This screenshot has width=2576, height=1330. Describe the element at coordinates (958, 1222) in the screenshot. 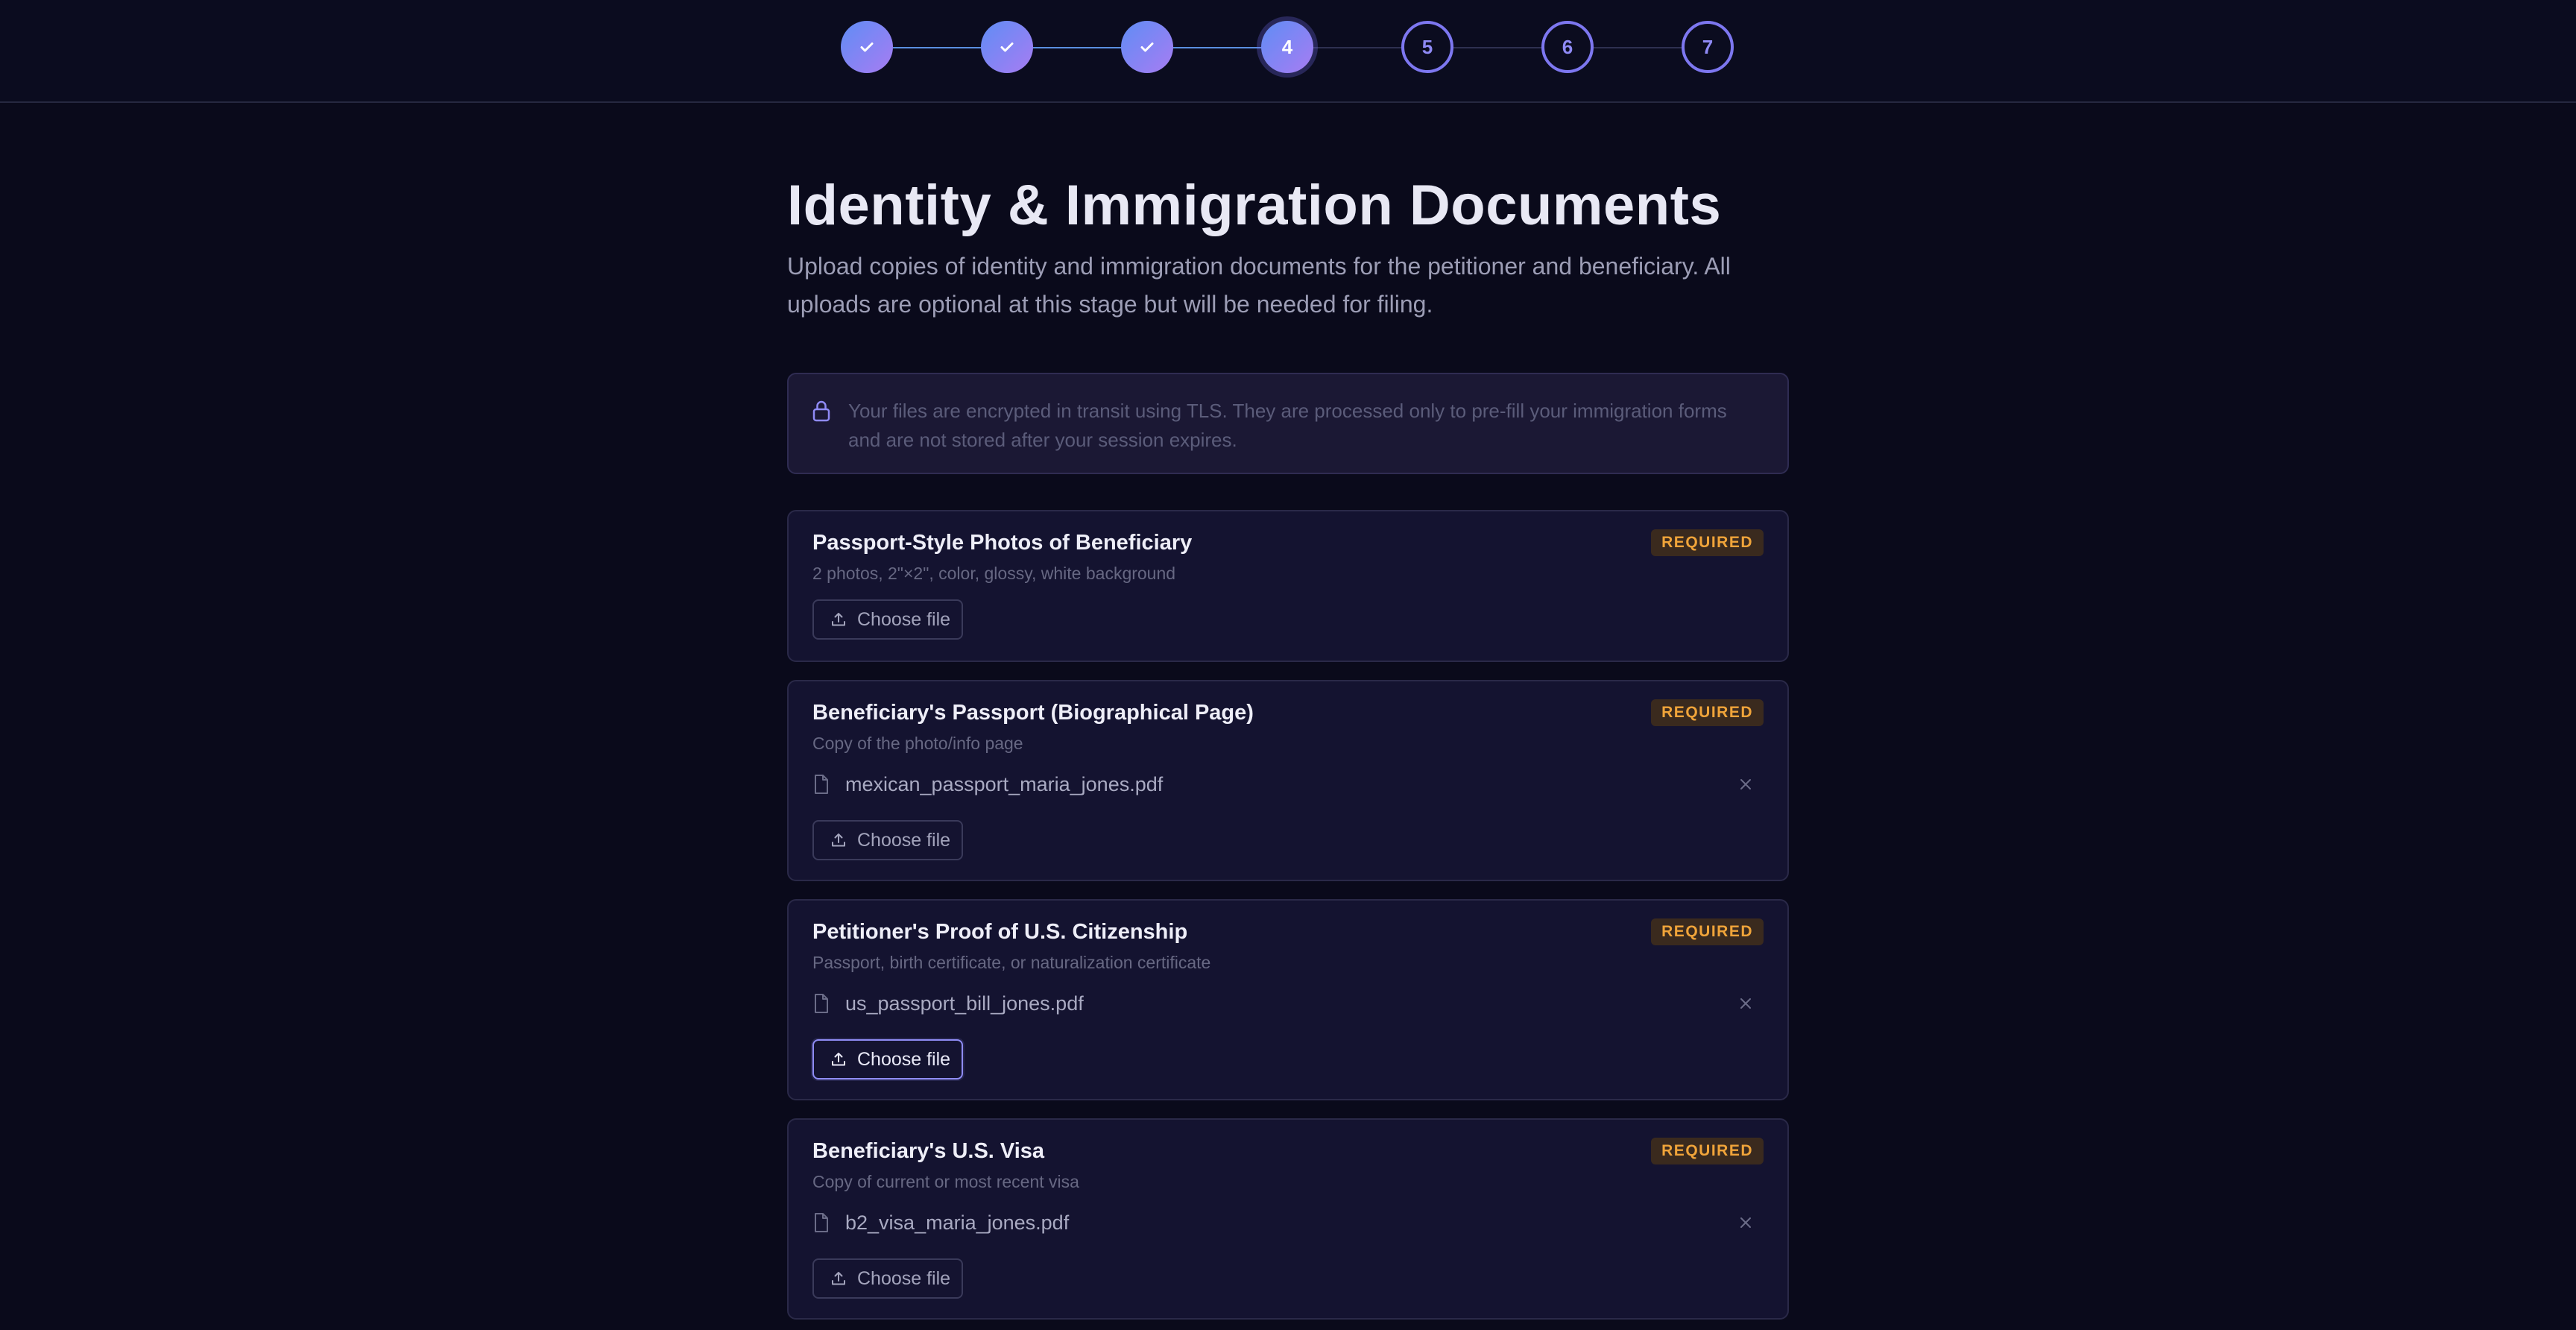

I see `file-name: b2_visa_maria_jones.pdf` at that location.